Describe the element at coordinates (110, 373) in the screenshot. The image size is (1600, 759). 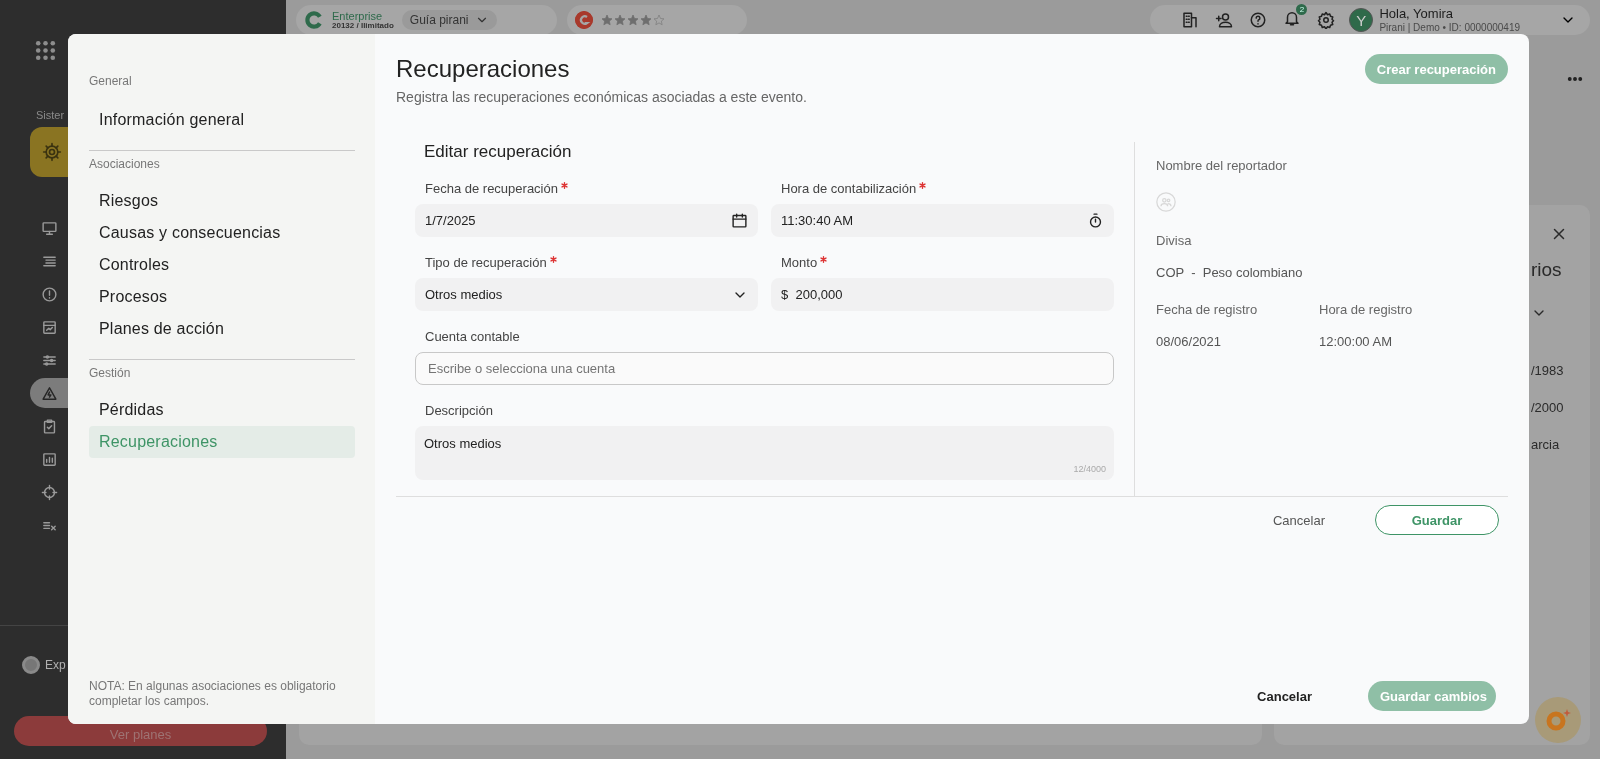
I see `section-label: Gestión` at that location.